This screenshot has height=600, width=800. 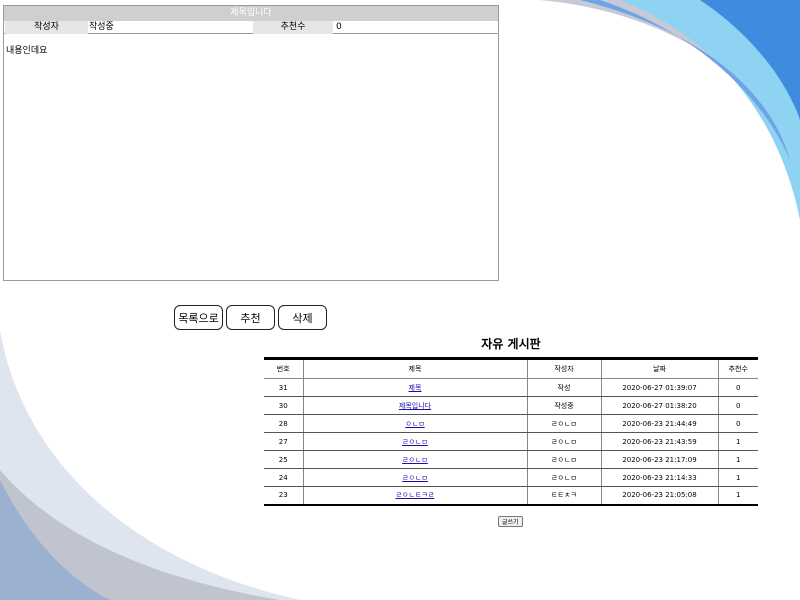 What do you see at coordinates (283, 441) in the screenshot?
I see `row-number: 27` at bounding box center [283, 441].